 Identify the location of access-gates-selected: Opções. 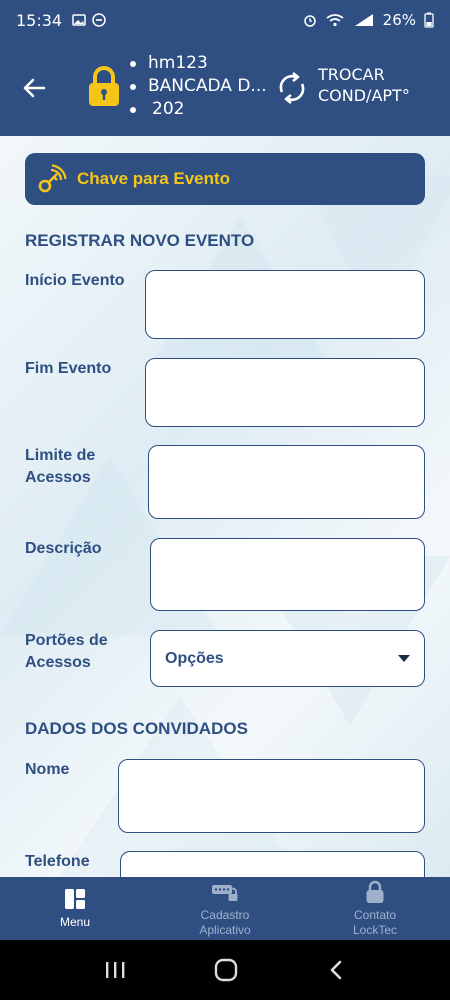
(194, 658).